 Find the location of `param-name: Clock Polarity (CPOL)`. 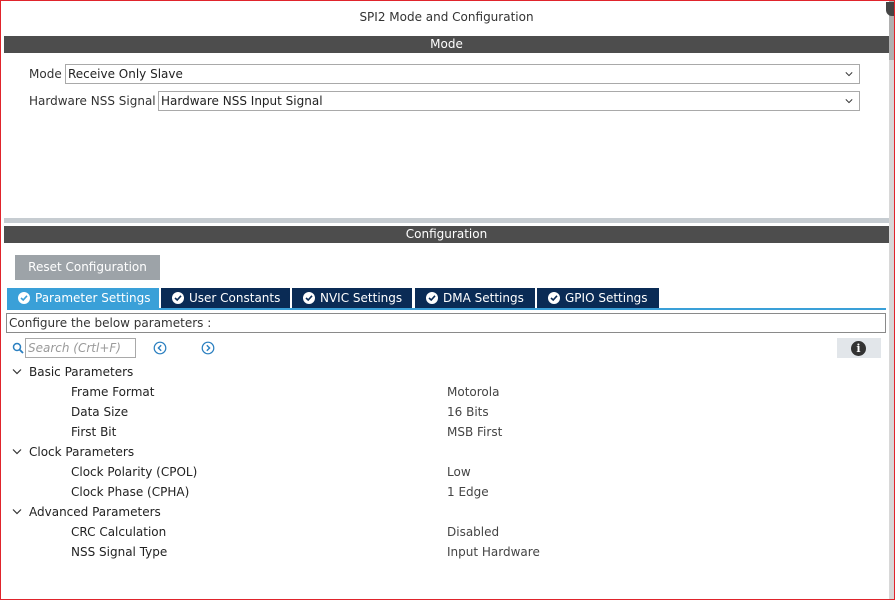

param-name: Clock Polarity (CPOL) is located at coordinates (134, 472).